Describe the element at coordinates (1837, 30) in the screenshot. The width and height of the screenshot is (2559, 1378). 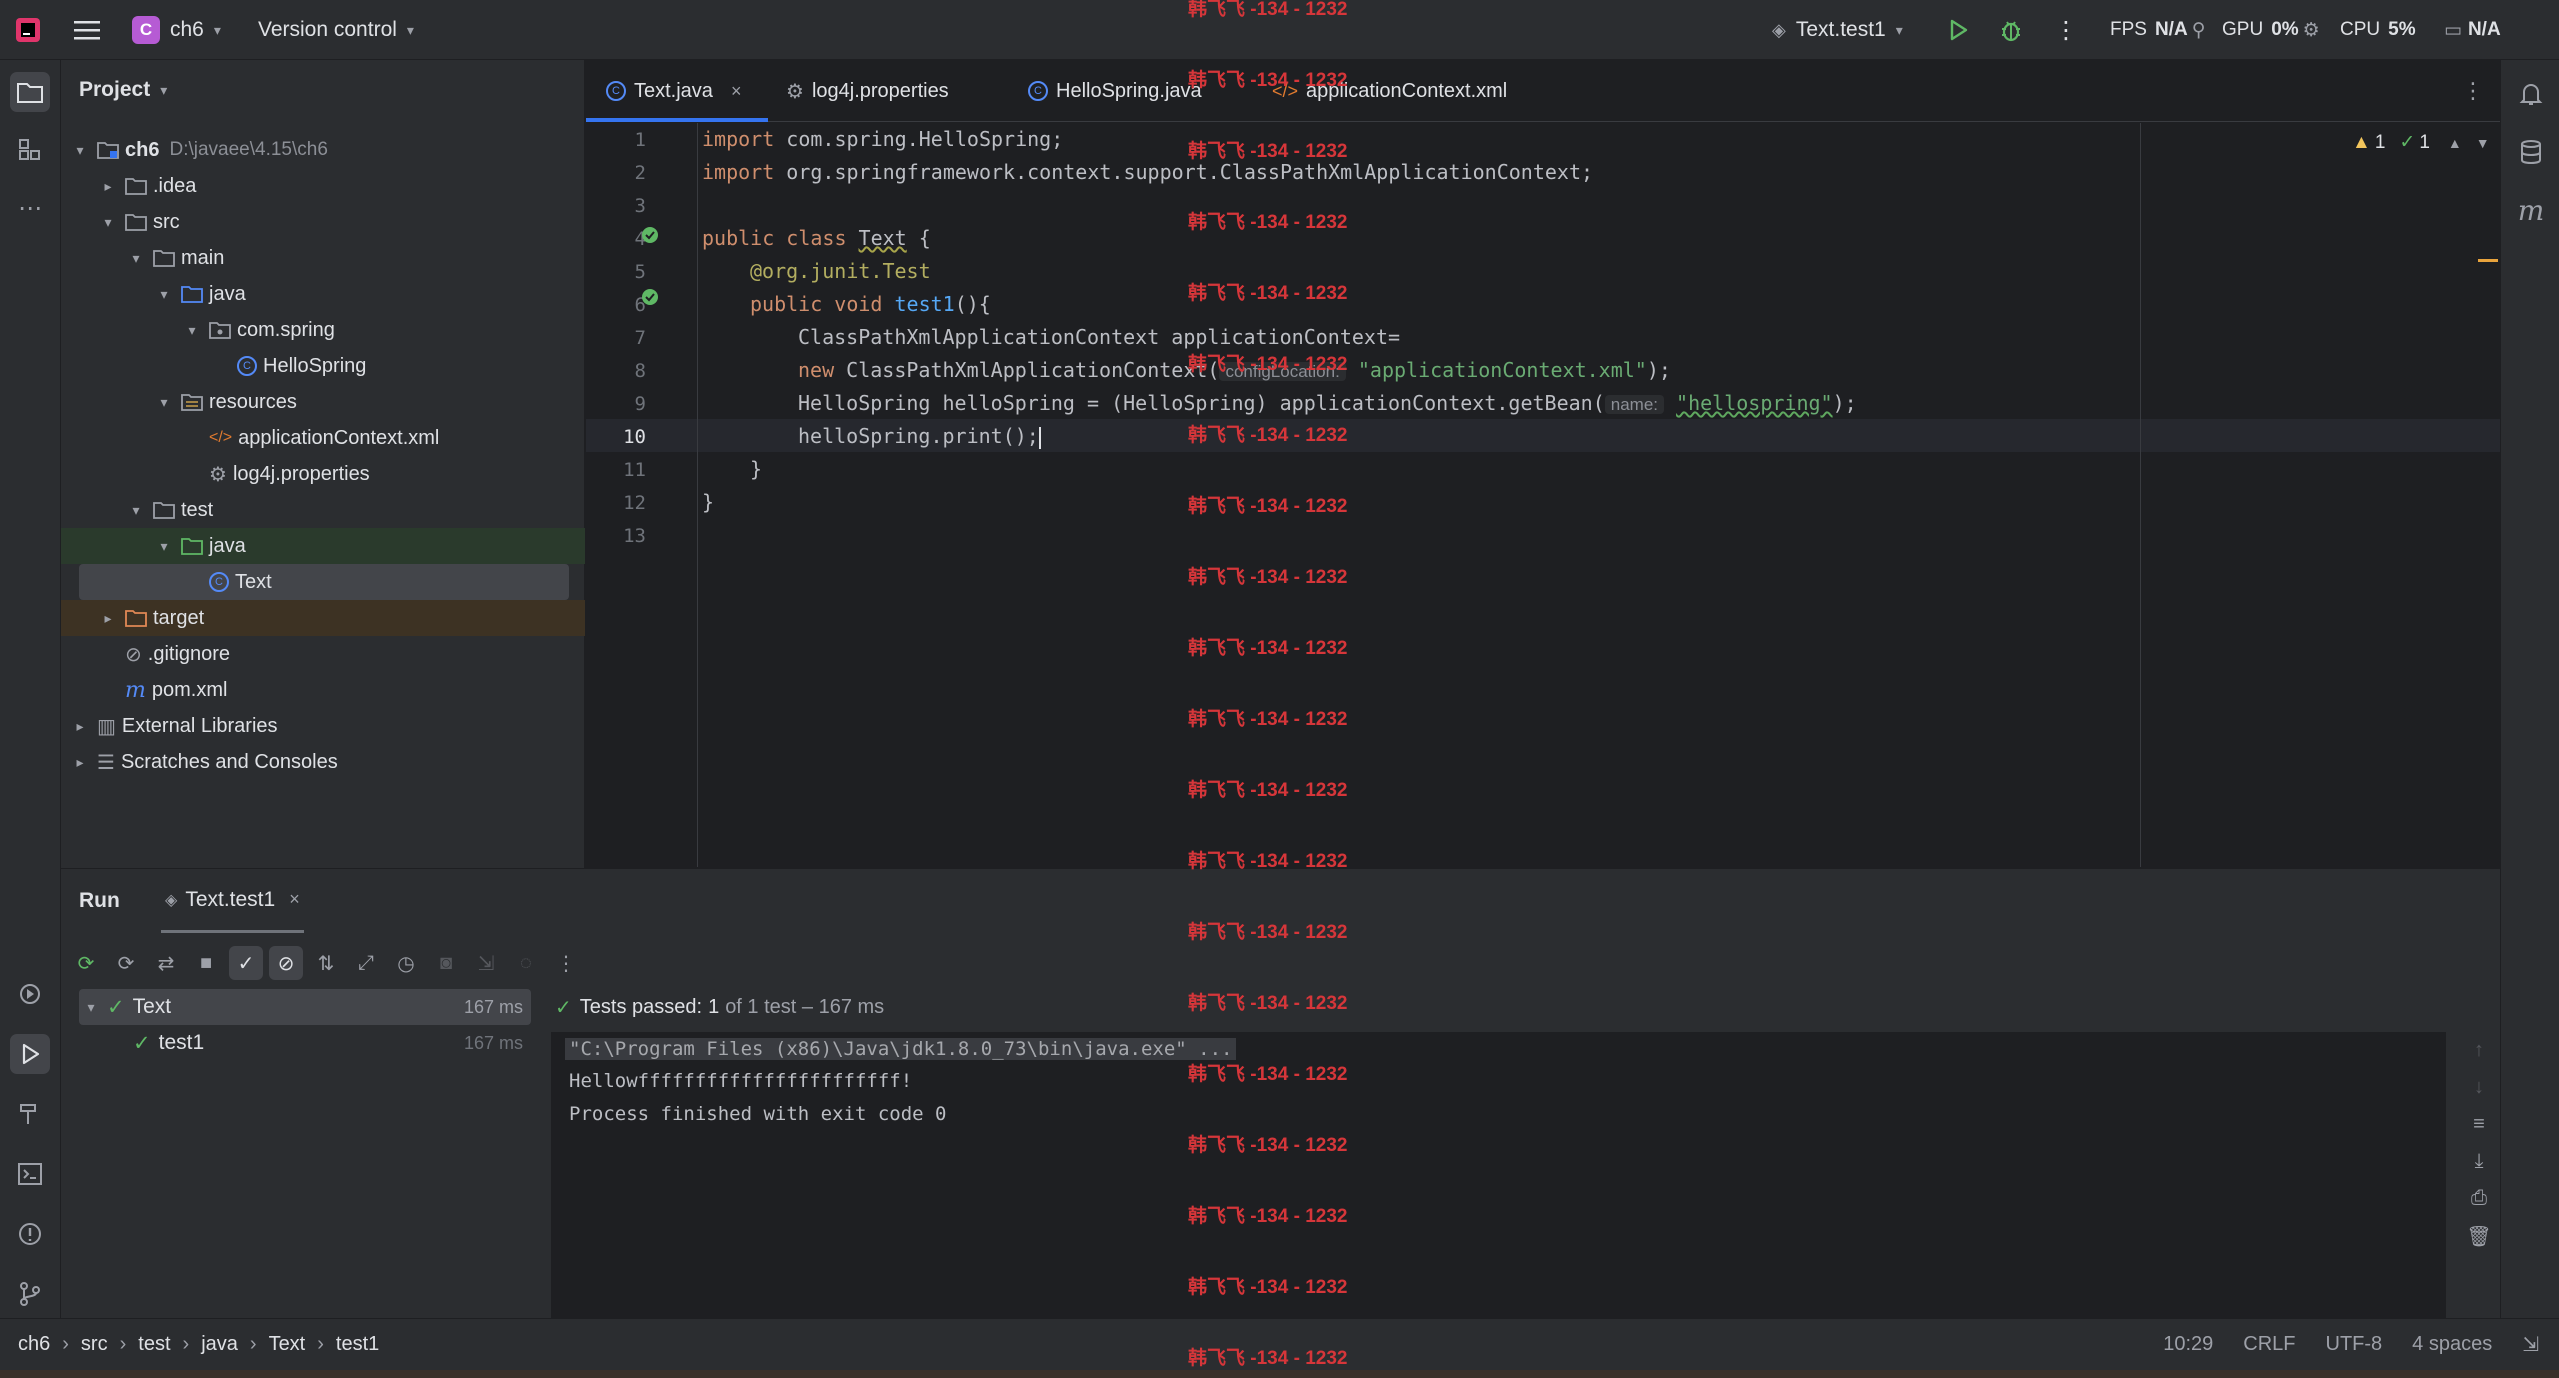
I see `run-config-selector: ◈ Text.test1 ▾` at that location.